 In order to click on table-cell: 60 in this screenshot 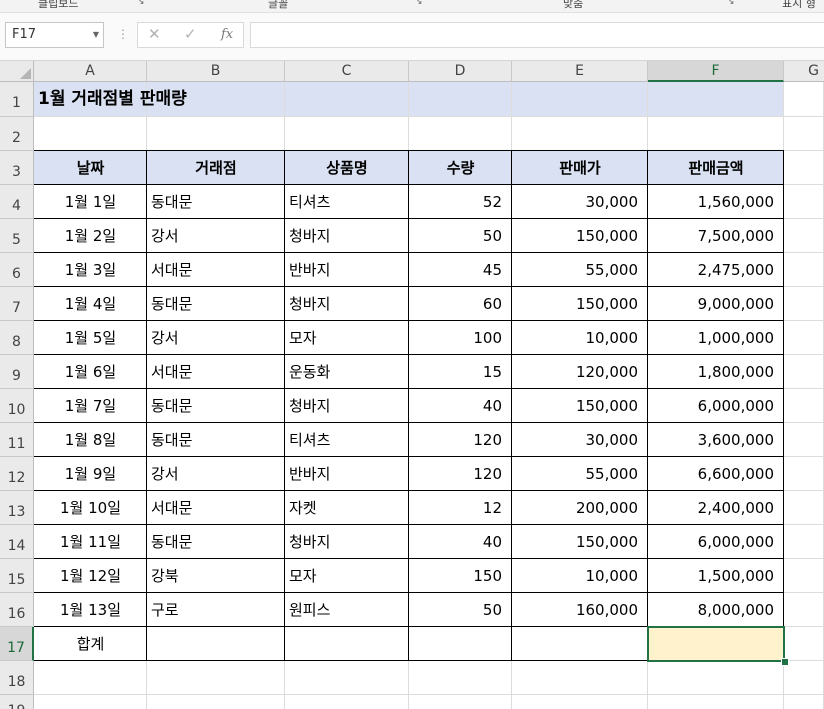, I will do `click(460, 304)`.